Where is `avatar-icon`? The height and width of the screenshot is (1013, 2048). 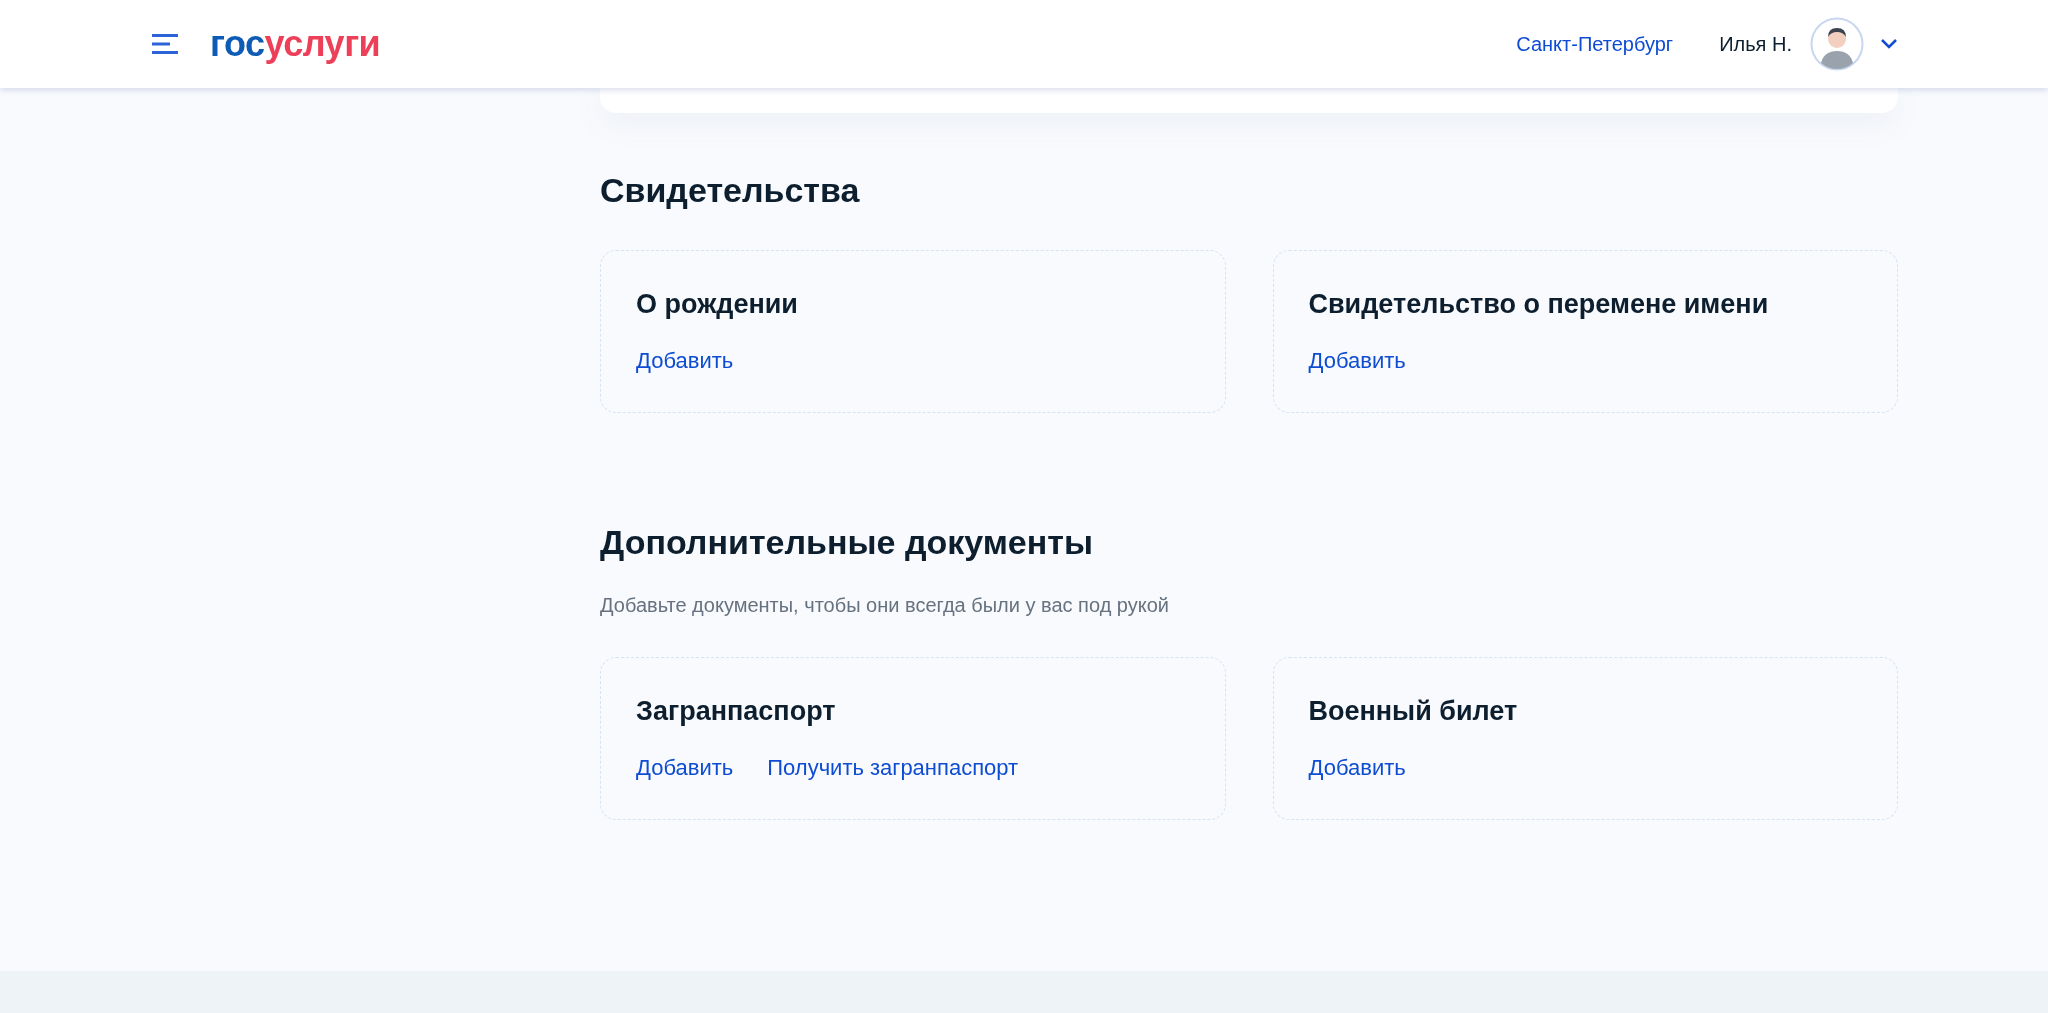
avatar-icon is located at coordinates (1837, 44).